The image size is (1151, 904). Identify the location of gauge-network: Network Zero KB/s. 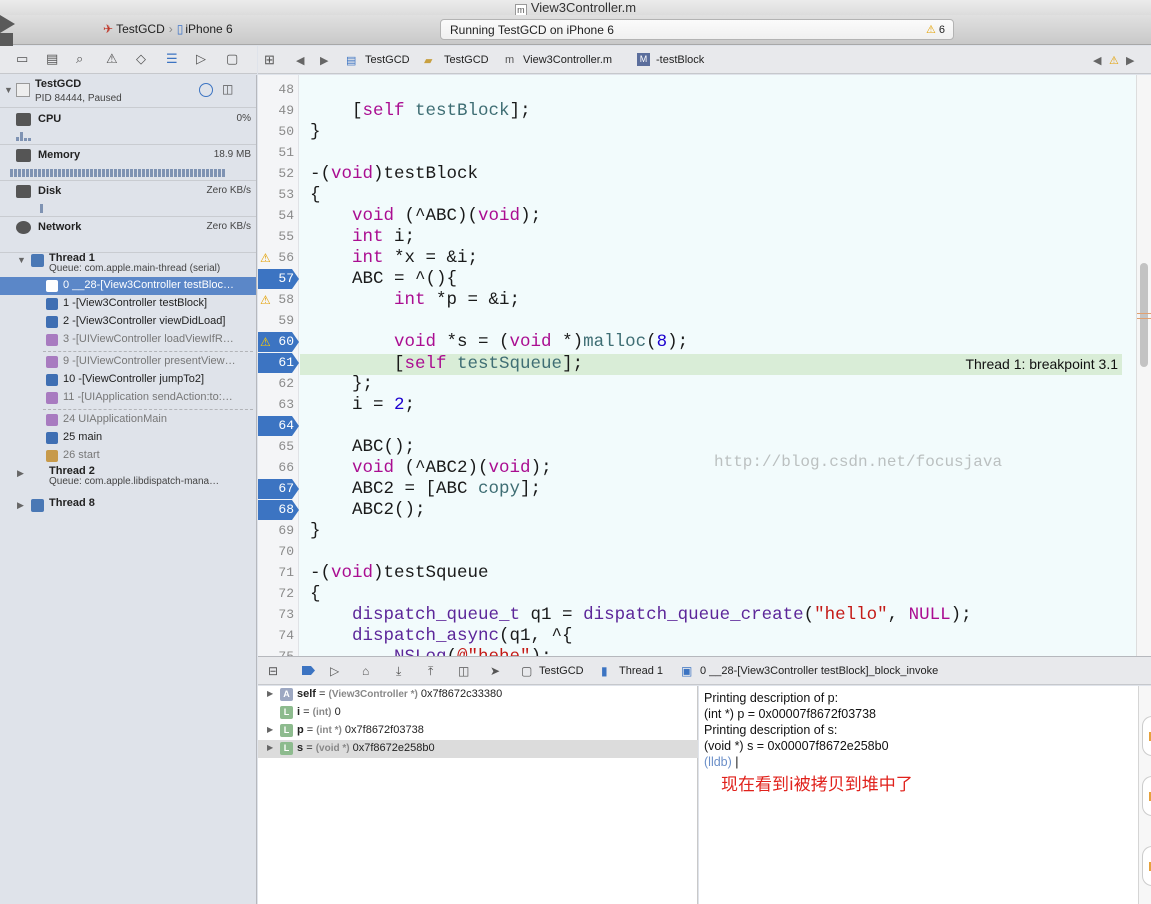
(128, 235).